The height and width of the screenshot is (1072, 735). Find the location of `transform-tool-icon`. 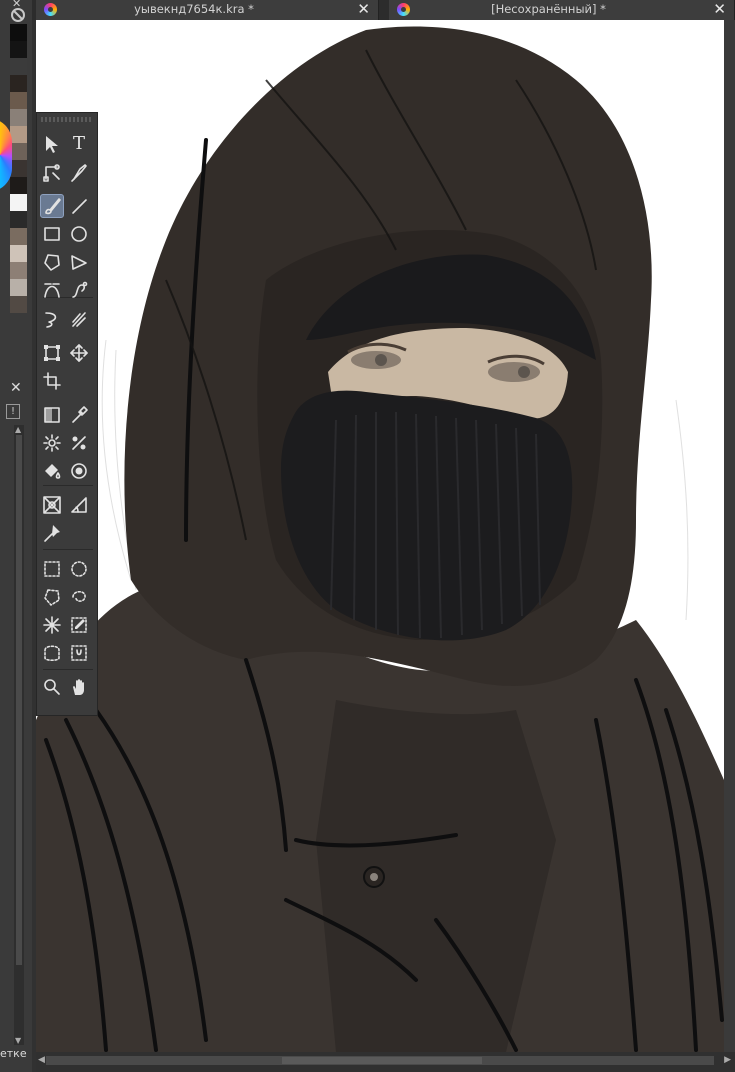

transform-tool-icon is located at coordinates (52, 353).